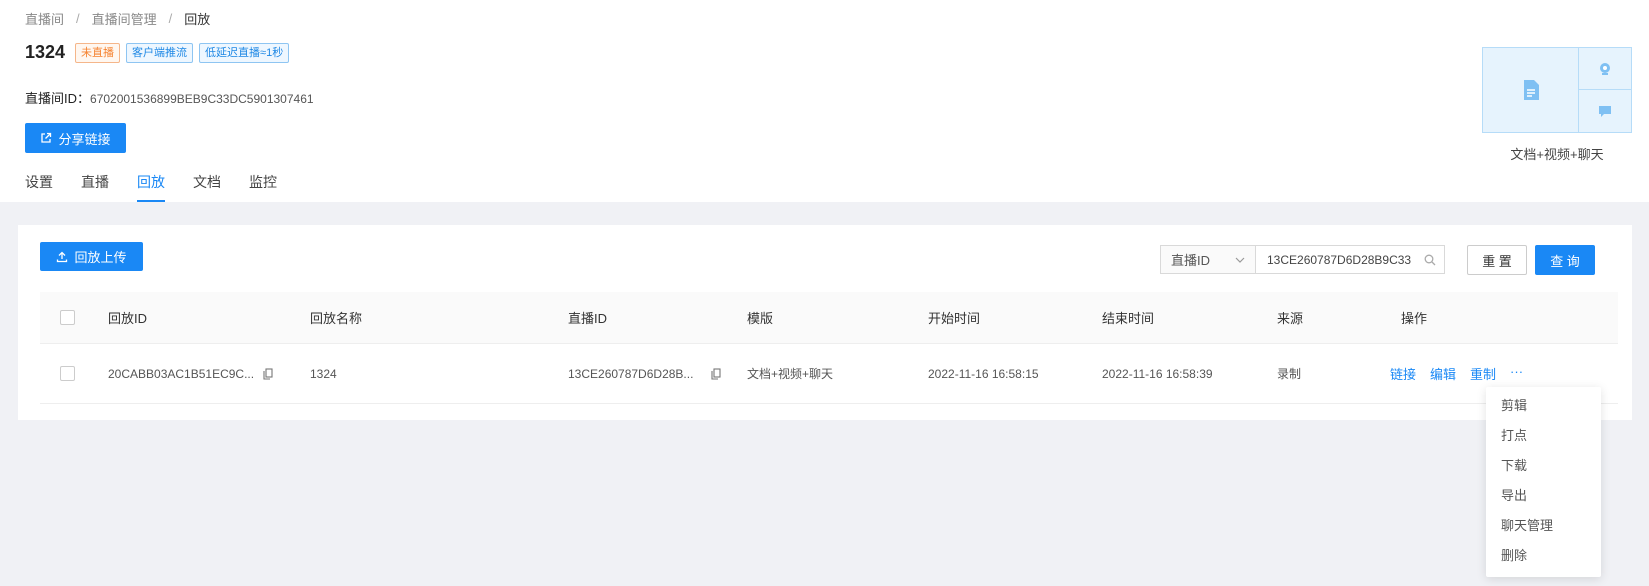 Image resolution: width=1649 pixels, height=586 pixels. Describe the element at coordinates (1191, 260) in the screenshot. I see `filter-field-value: 直播ID` at that location.